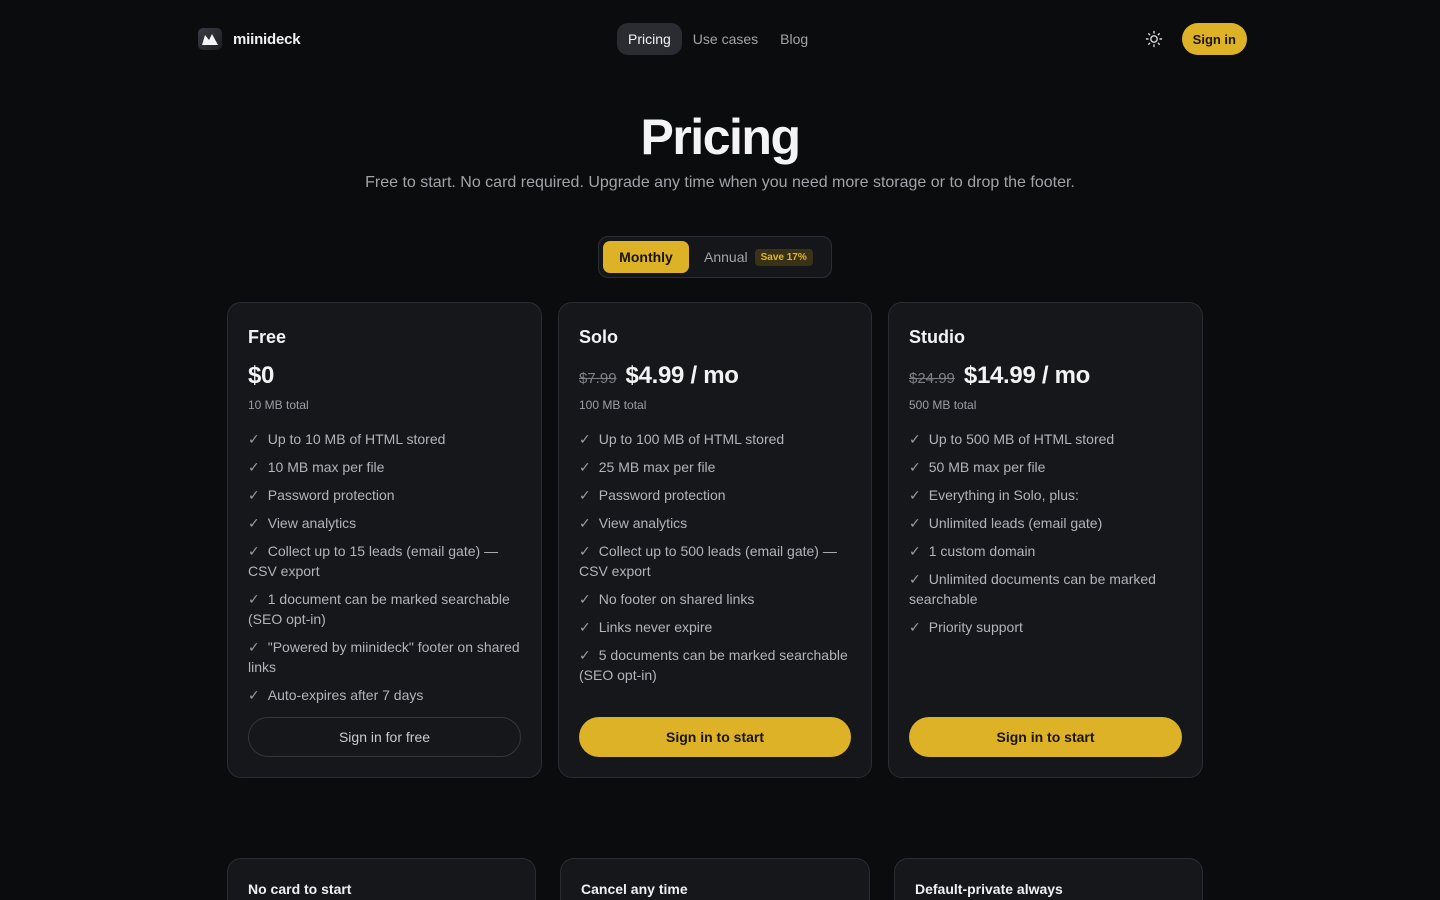 The width and height of the screenshot is (1440, 900). I want to click on main-nav: Pricing Use cases Blog, so click(718, 39).